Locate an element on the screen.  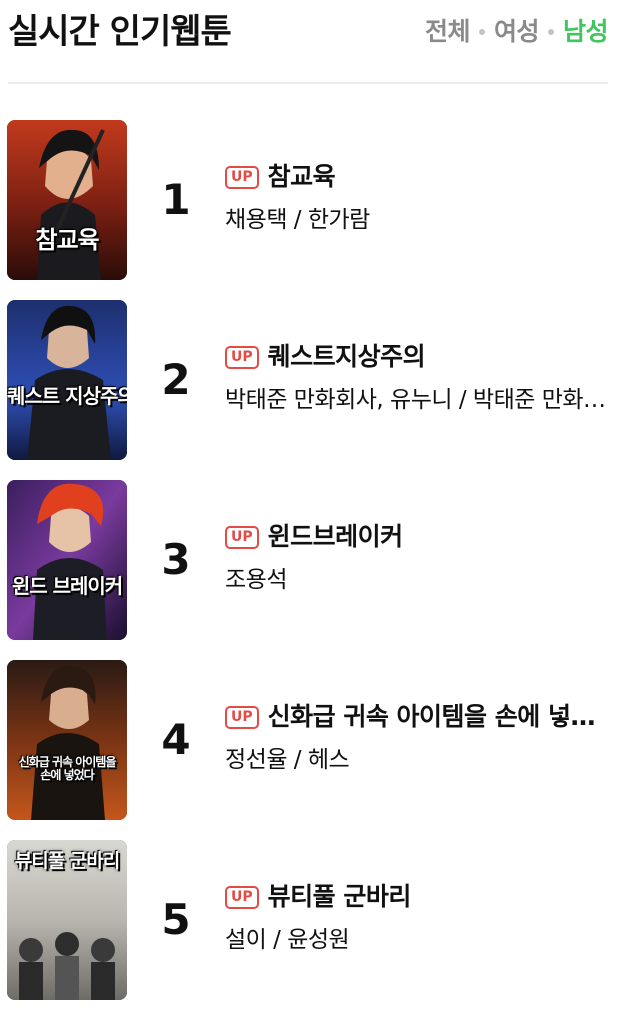
thumbnail-image: 신화급 귀속 아이템을 손에 넣었다 is located at coordinates (67, 740).